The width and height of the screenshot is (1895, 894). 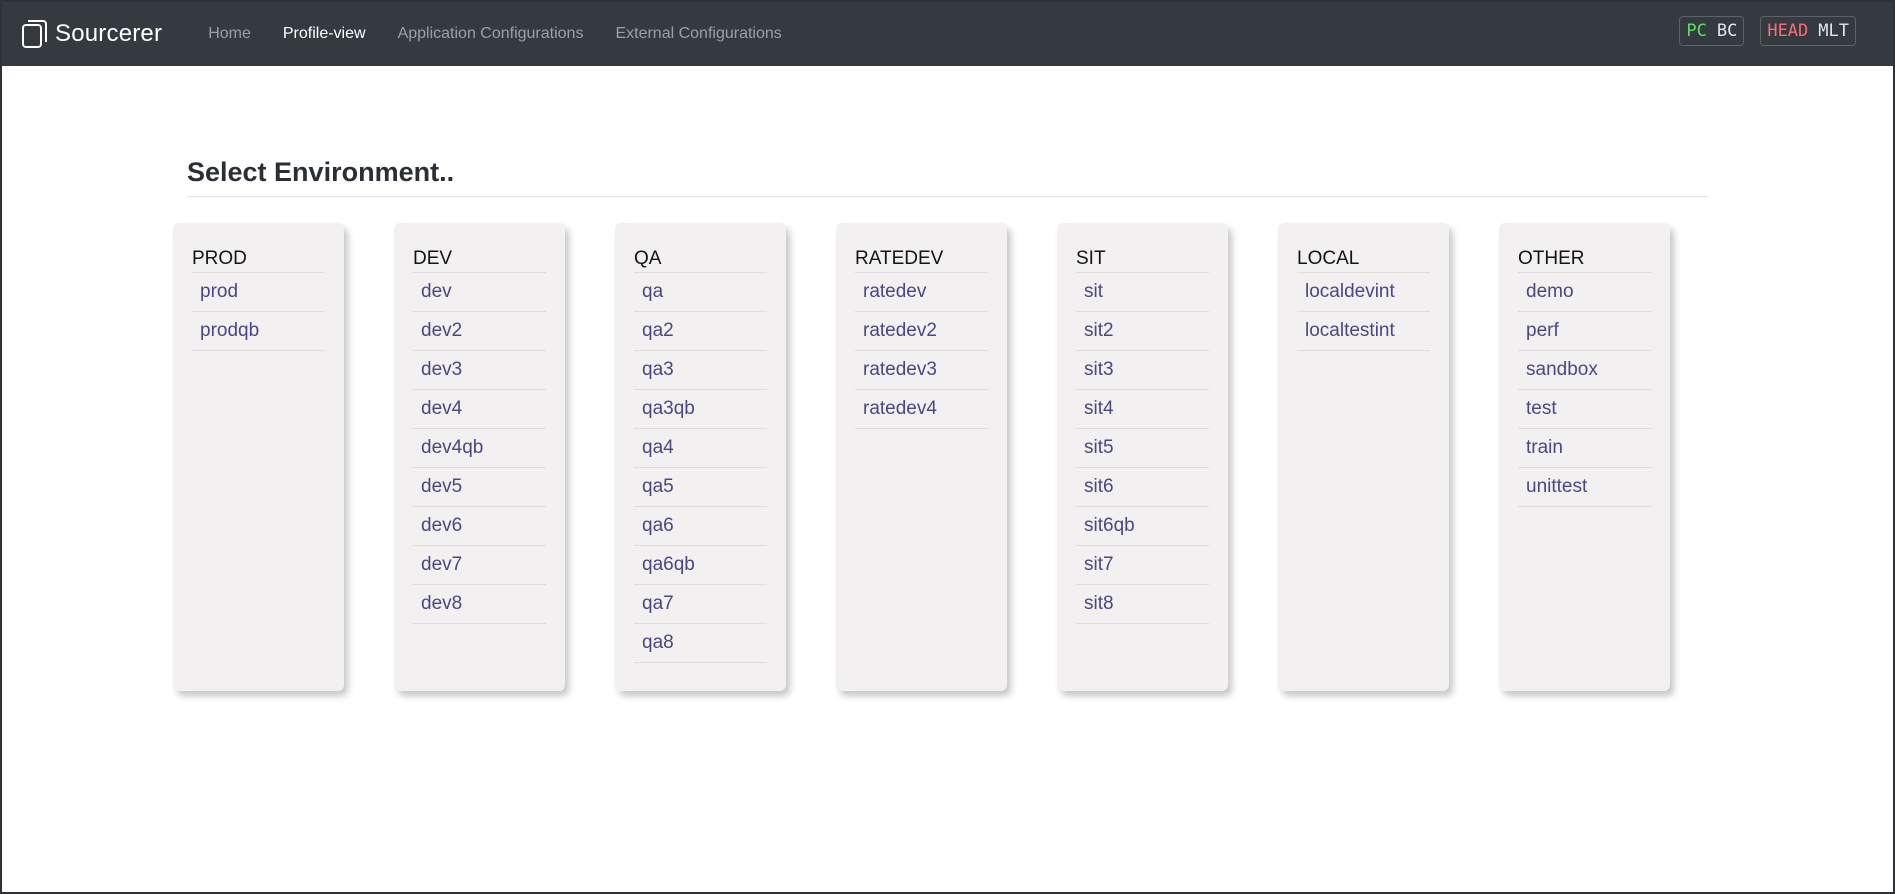 I want to click on env-group-sit: SIT sit sit2 sit3 sit4 sit5 sit6 sit6qb sit7 sit8, so click(x=1142, y=457).